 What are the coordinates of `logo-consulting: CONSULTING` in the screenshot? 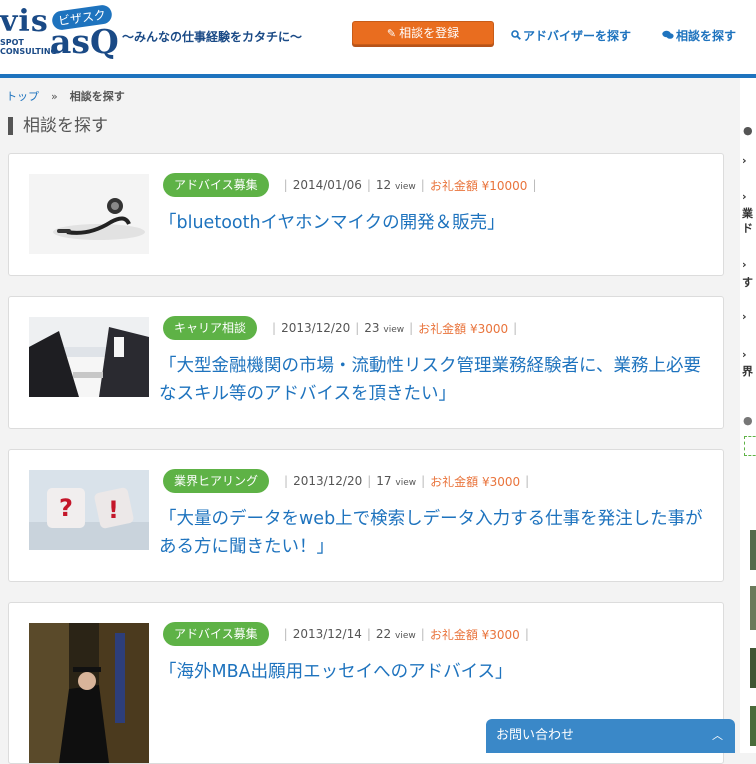 It's located at (29, 51).